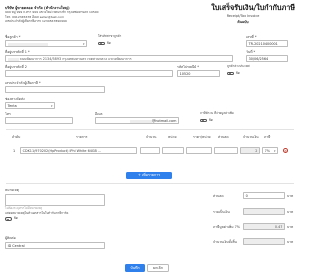 This screenshot has height=277, width=320. I want to click on docno-label: เลขที่ *, so click(251, 37).